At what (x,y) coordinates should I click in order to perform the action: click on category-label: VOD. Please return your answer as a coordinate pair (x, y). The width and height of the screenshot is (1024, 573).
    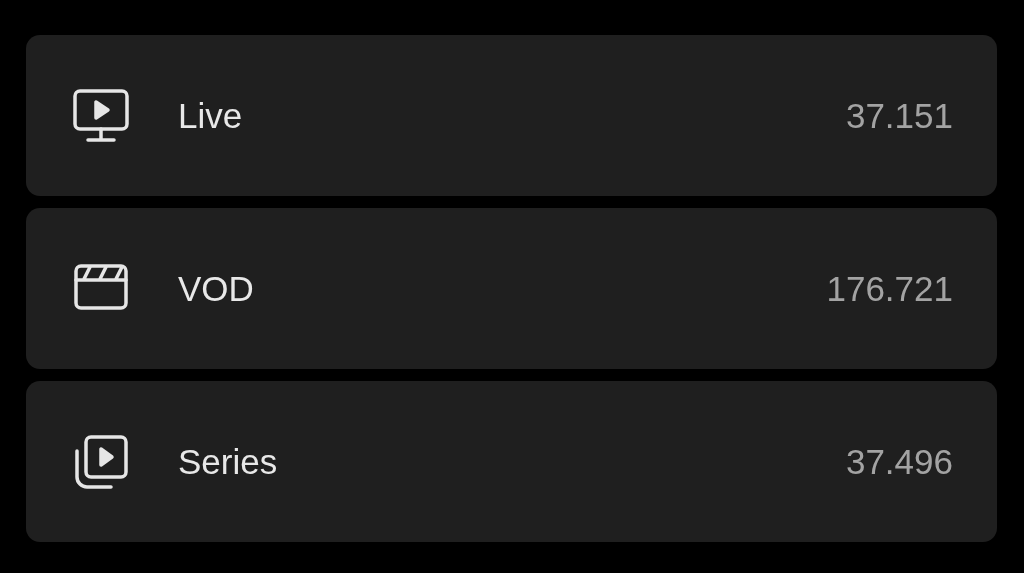
    Looking at the image, I should click on (216, 288).